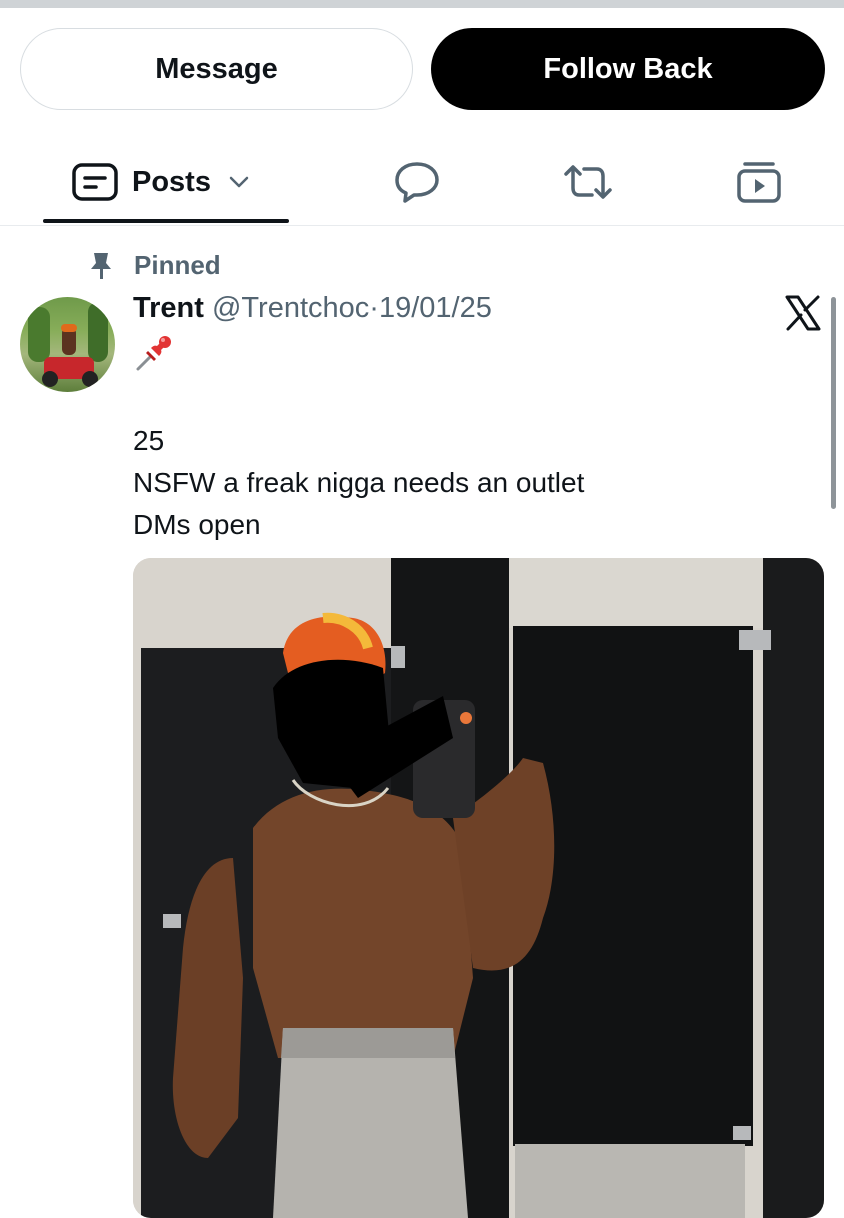 The image size is (844, 1218). I want to click on pinned-label: Pinned, so click(177, 265).